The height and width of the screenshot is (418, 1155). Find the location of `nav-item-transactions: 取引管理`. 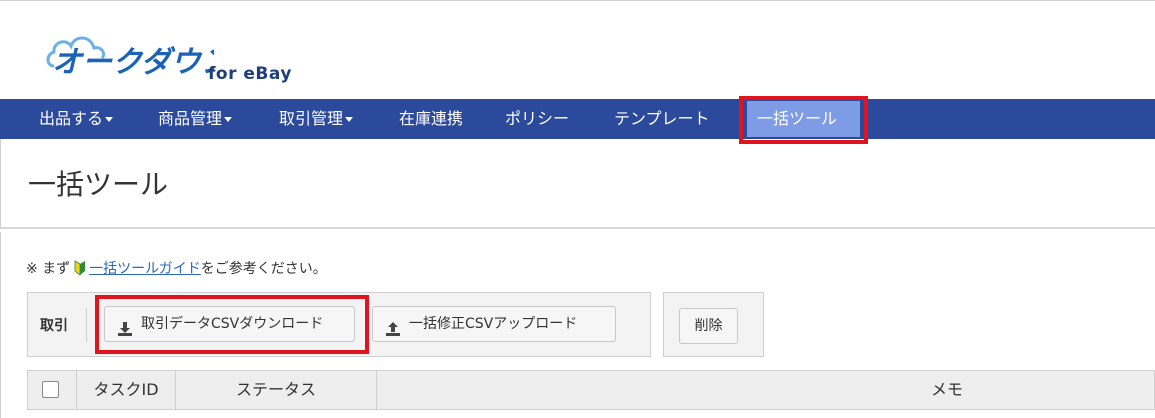

nav-item-transactions: 取引管理 is located at coordinates (316, 119).